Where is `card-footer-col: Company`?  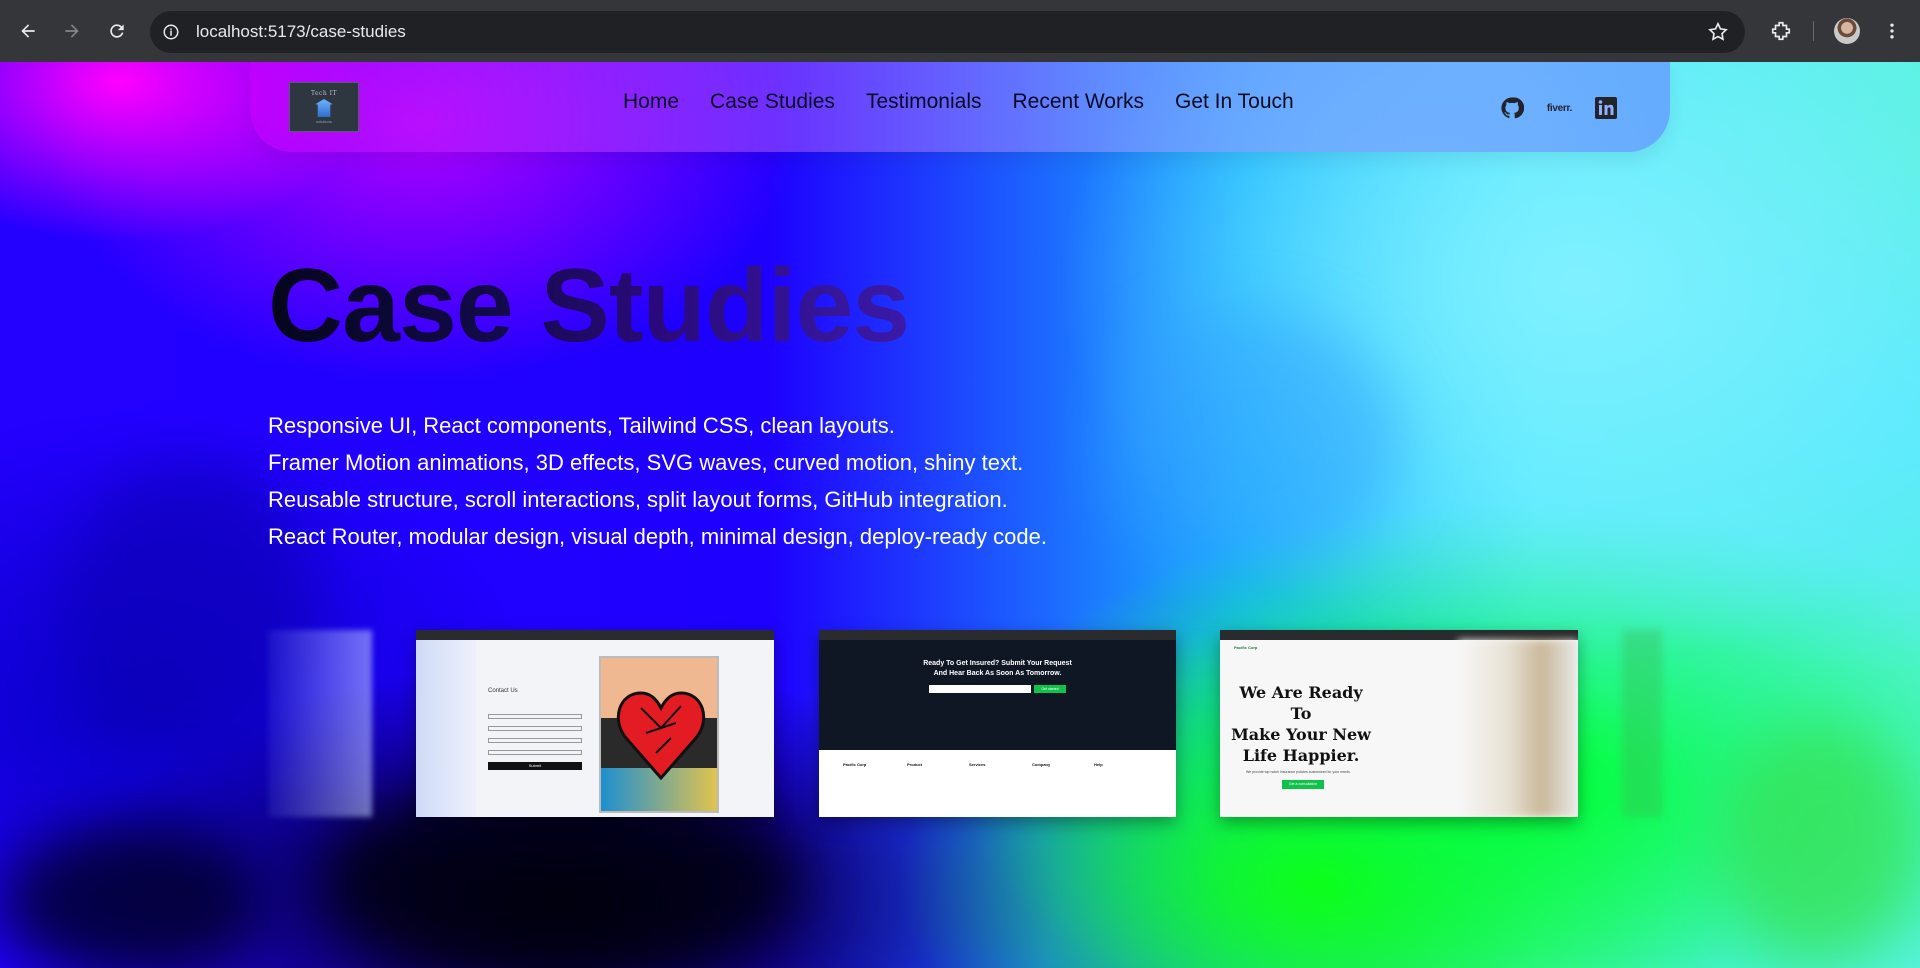 card-footer-col: Company is located at coordinates (1041, 764).